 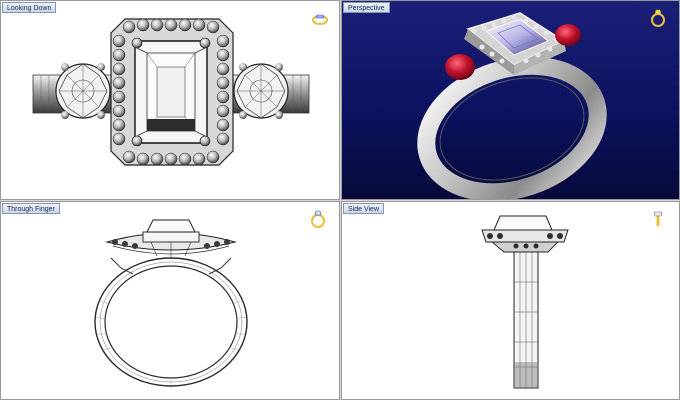 I want to click on ring-side-icon, so click(x=658, y=219).